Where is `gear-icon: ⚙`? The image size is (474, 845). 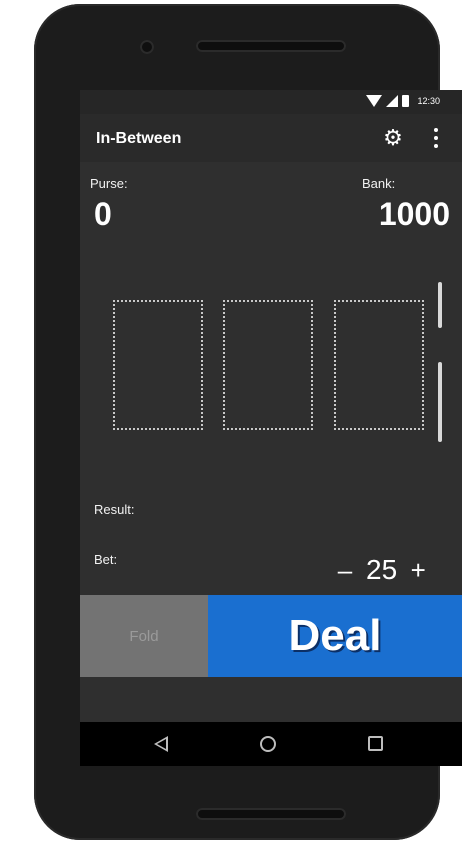
gear-icon: ⚙ is located at coordinates (393, 138).